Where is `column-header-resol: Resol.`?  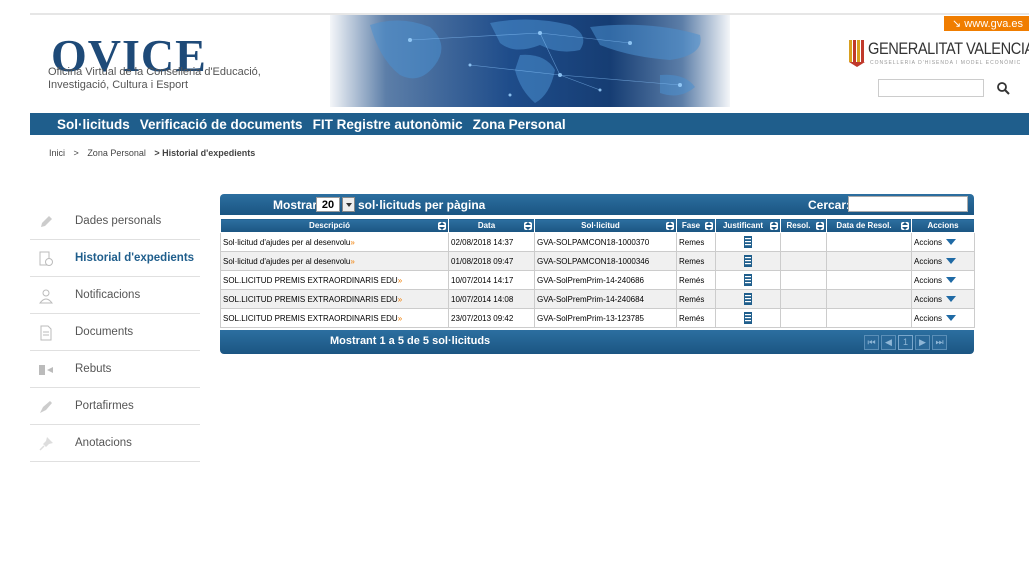 column-header-resol: Resol. is located at coordinates (803, 225).